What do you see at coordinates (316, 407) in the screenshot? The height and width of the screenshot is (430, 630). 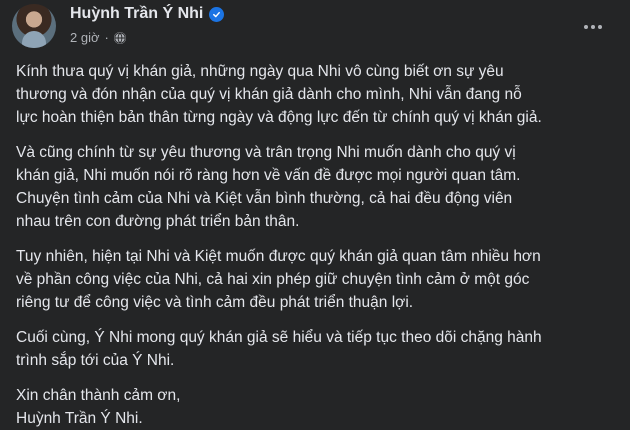 I see `post-signature: Xin chân thành cảm ơn, Huỳnh Trần Ý Nhi.` at bounding box center [316, 407].